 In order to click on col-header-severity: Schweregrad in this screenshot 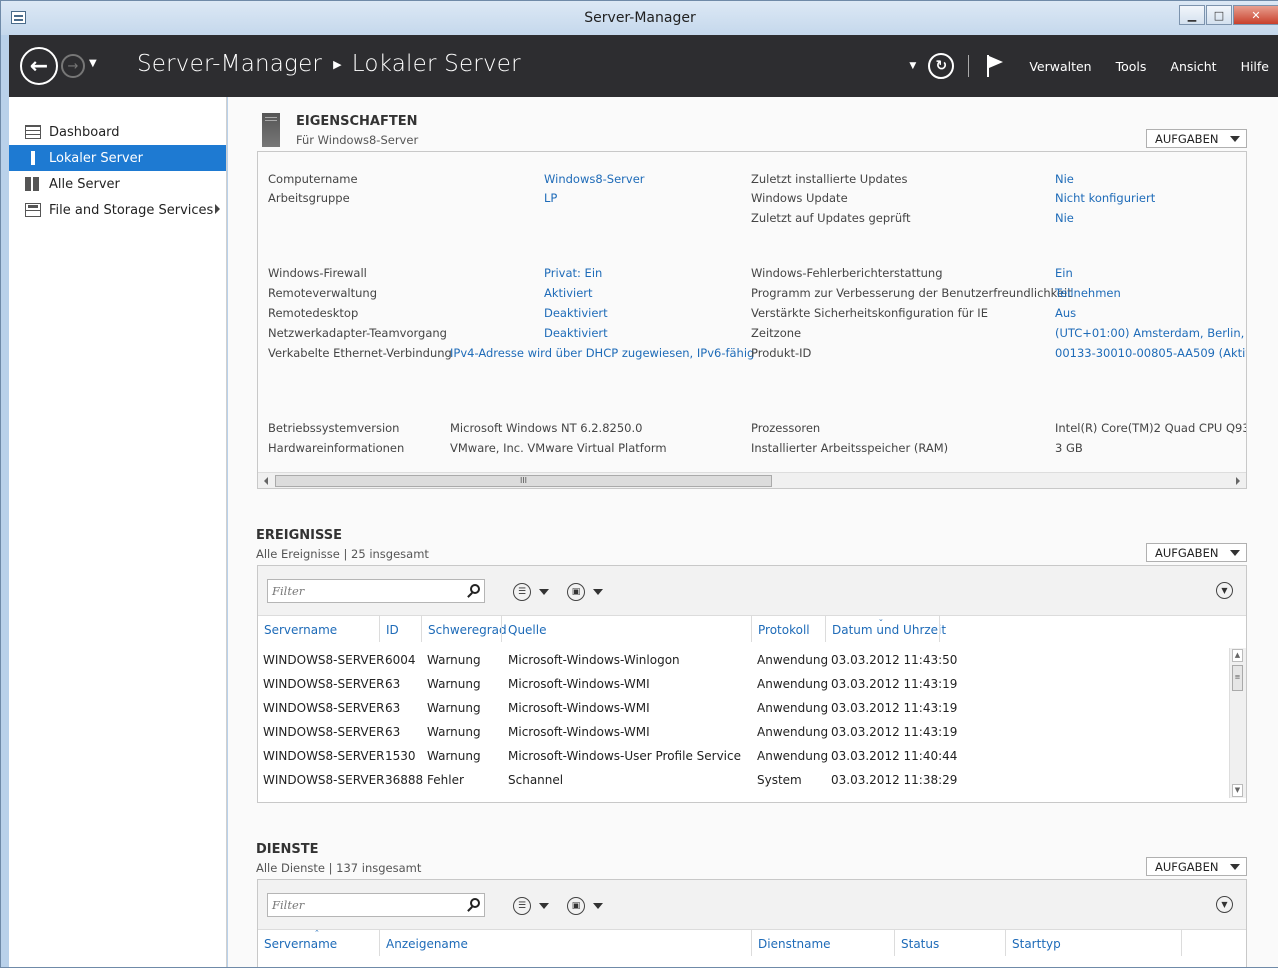, I will do `click(467, 630)`.